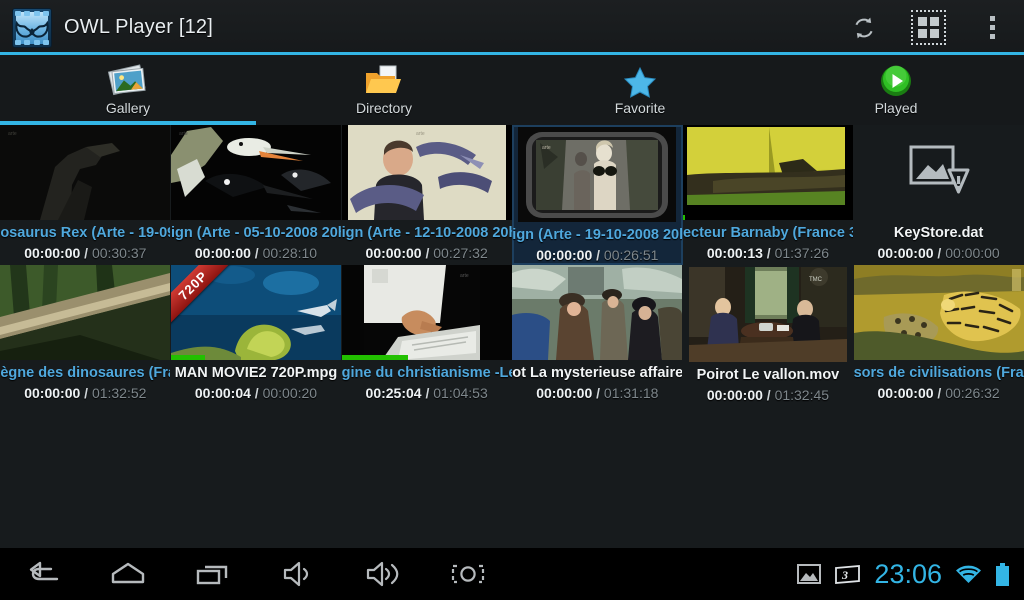 Image resolution: width=1024 pixels, height=600 pixels. I want to click on volume-up-icon, so click(382, 574).